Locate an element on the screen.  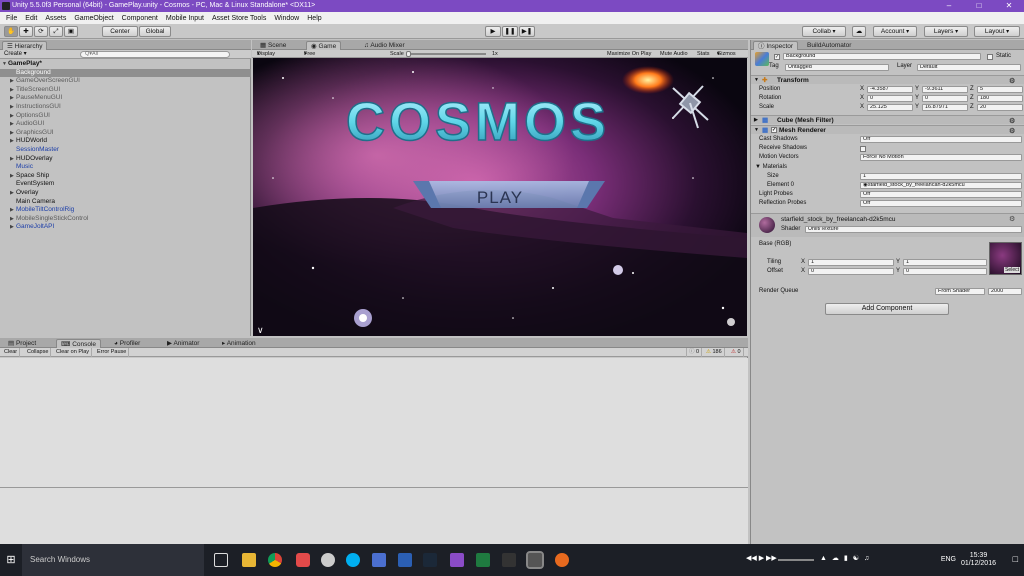
hierarchy-item: ▶ PauseMenuGUI is located at coordinates (125, 98).